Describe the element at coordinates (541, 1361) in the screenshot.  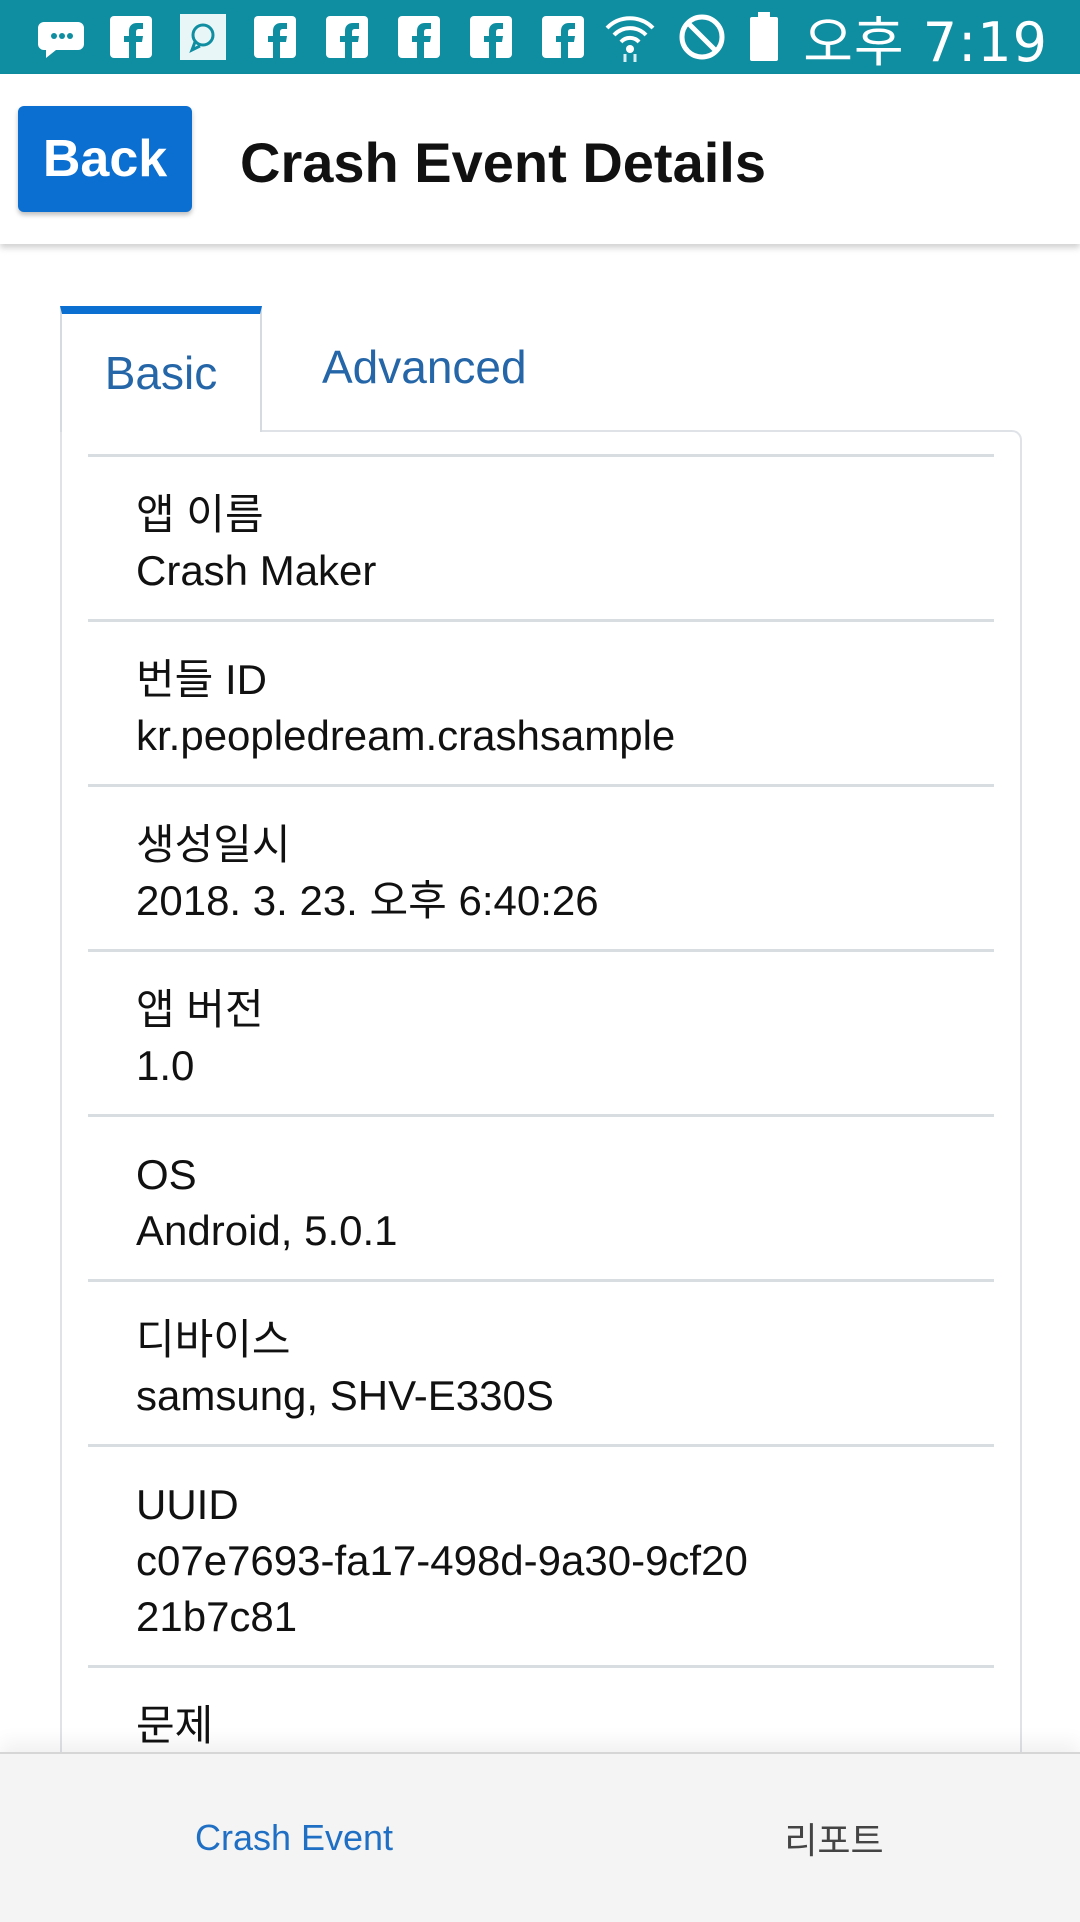
I see `detail-row-device: 디바이스 samsung, SHV-E330S` at that location.